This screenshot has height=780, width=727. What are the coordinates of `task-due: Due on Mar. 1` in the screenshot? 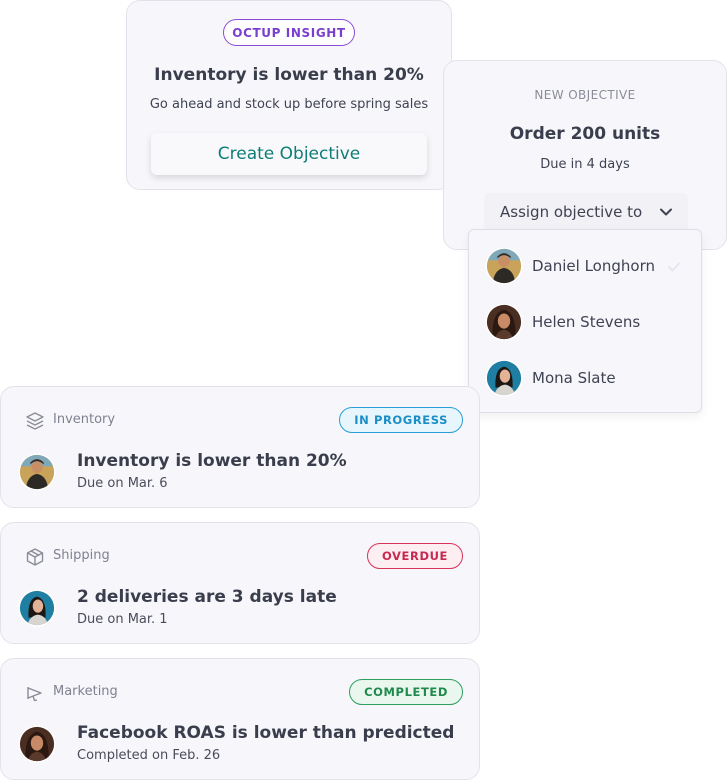 It's located at (122, 619).